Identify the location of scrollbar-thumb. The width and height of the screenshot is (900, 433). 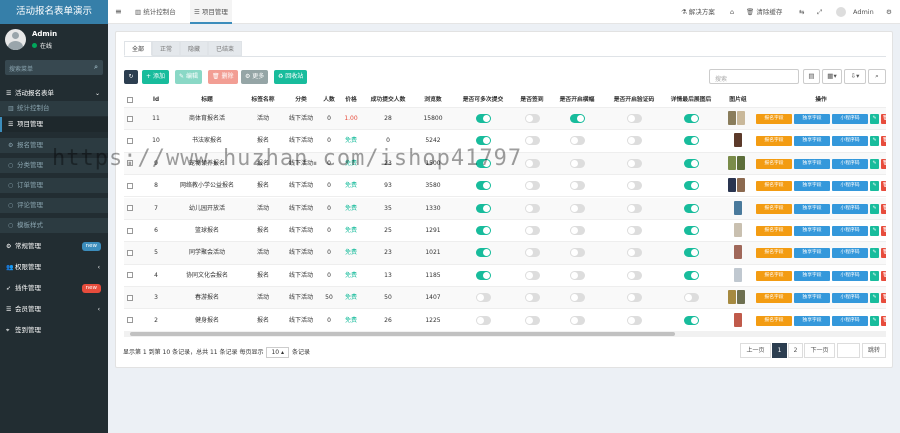
(402, 334).